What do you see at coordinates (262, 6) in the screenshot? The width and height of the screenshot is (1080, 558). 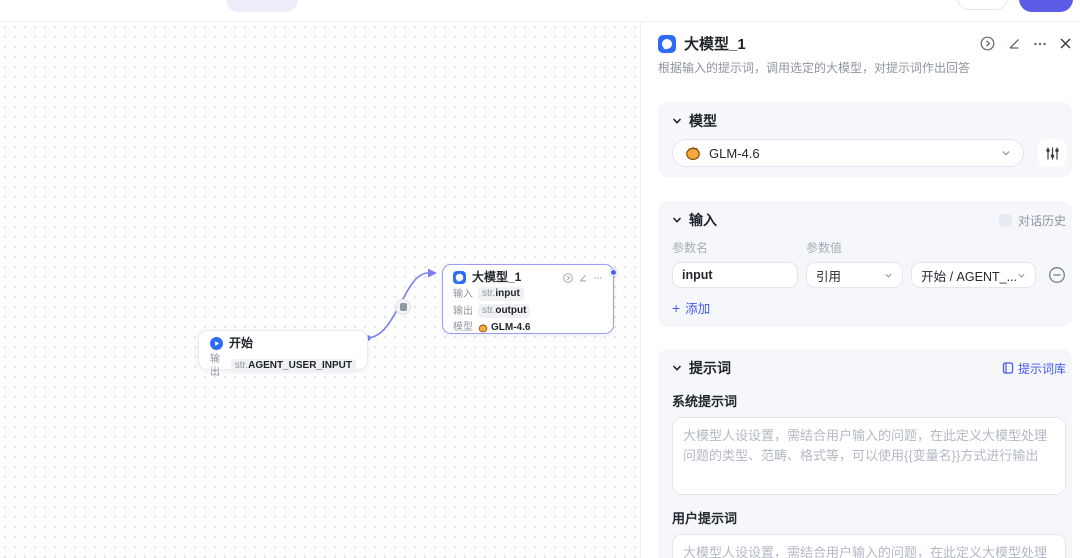 I see `topbar-tab-pill` at bounding box center [262, 6].